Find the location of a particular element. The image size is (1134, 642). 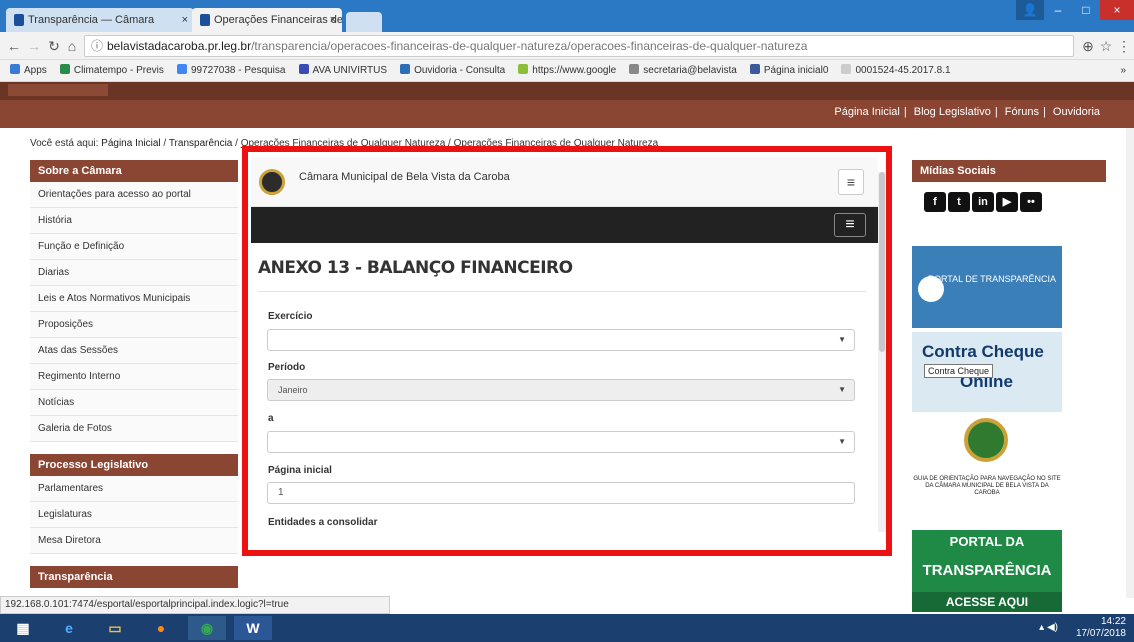

bookmark-pagina-inicial: Página inicial0 is located at coordinates (788, 70).